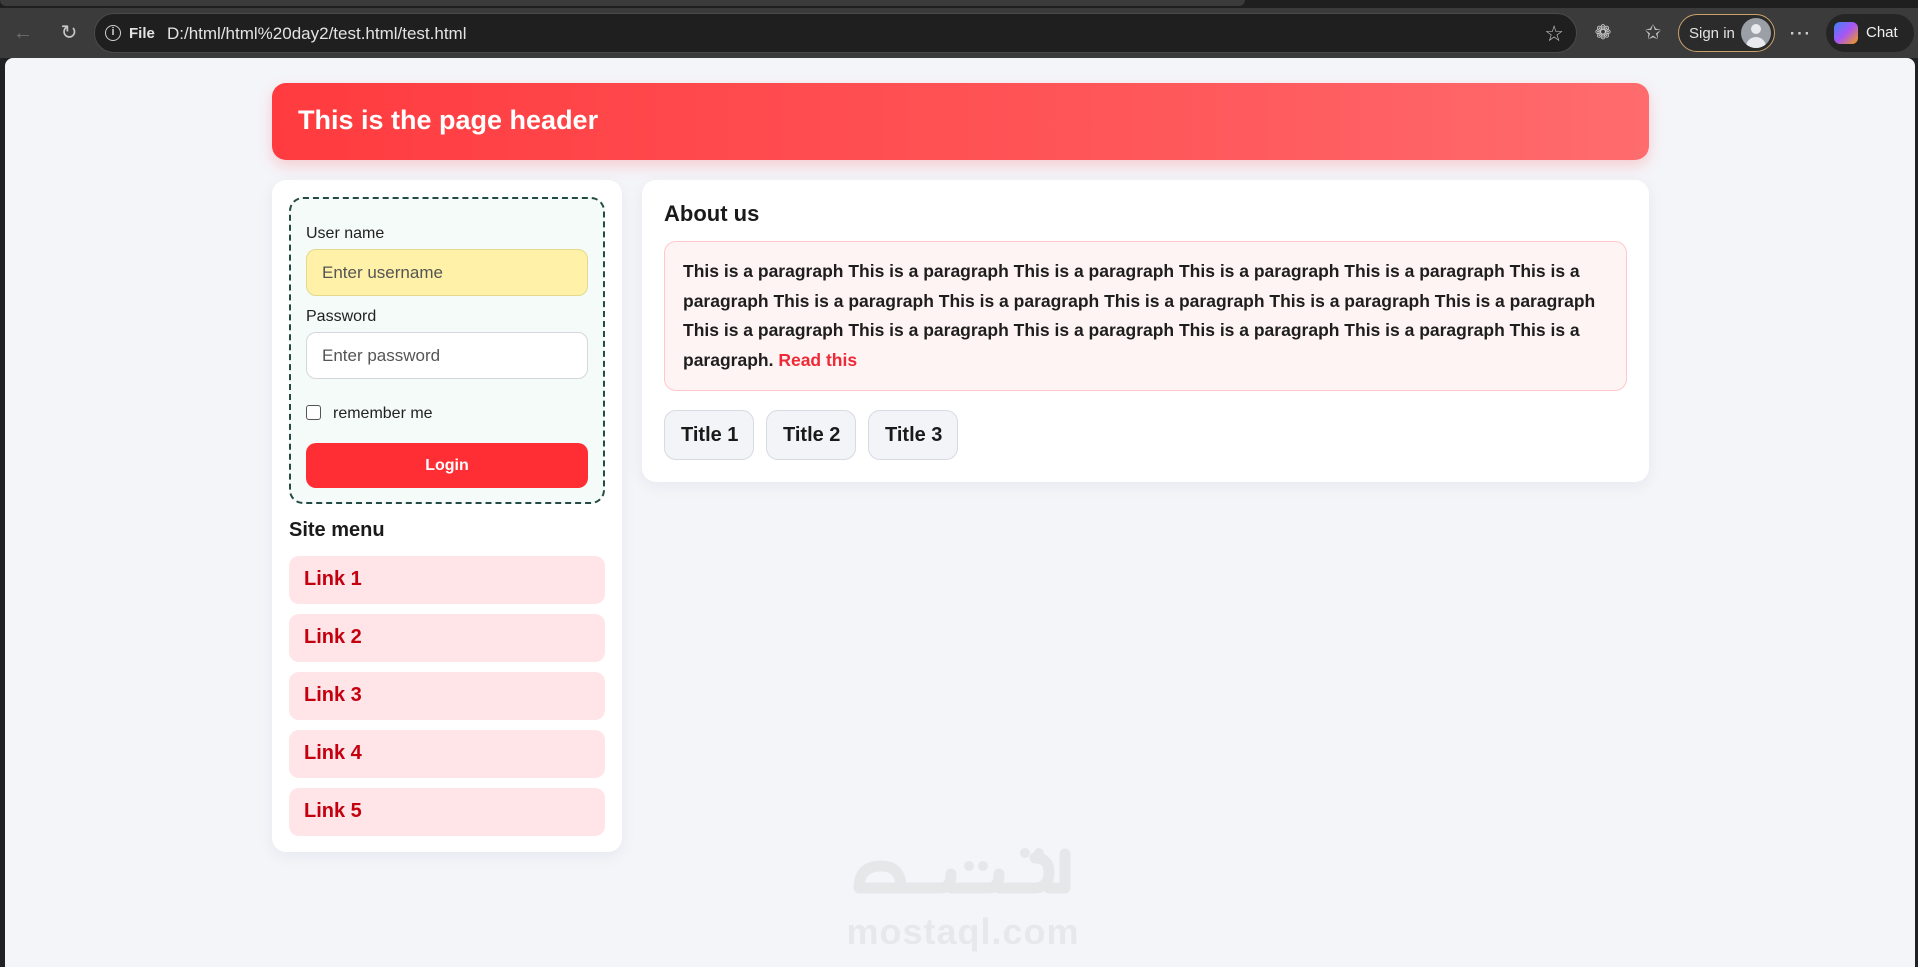  I want to click on password-input, so click(447, 355).